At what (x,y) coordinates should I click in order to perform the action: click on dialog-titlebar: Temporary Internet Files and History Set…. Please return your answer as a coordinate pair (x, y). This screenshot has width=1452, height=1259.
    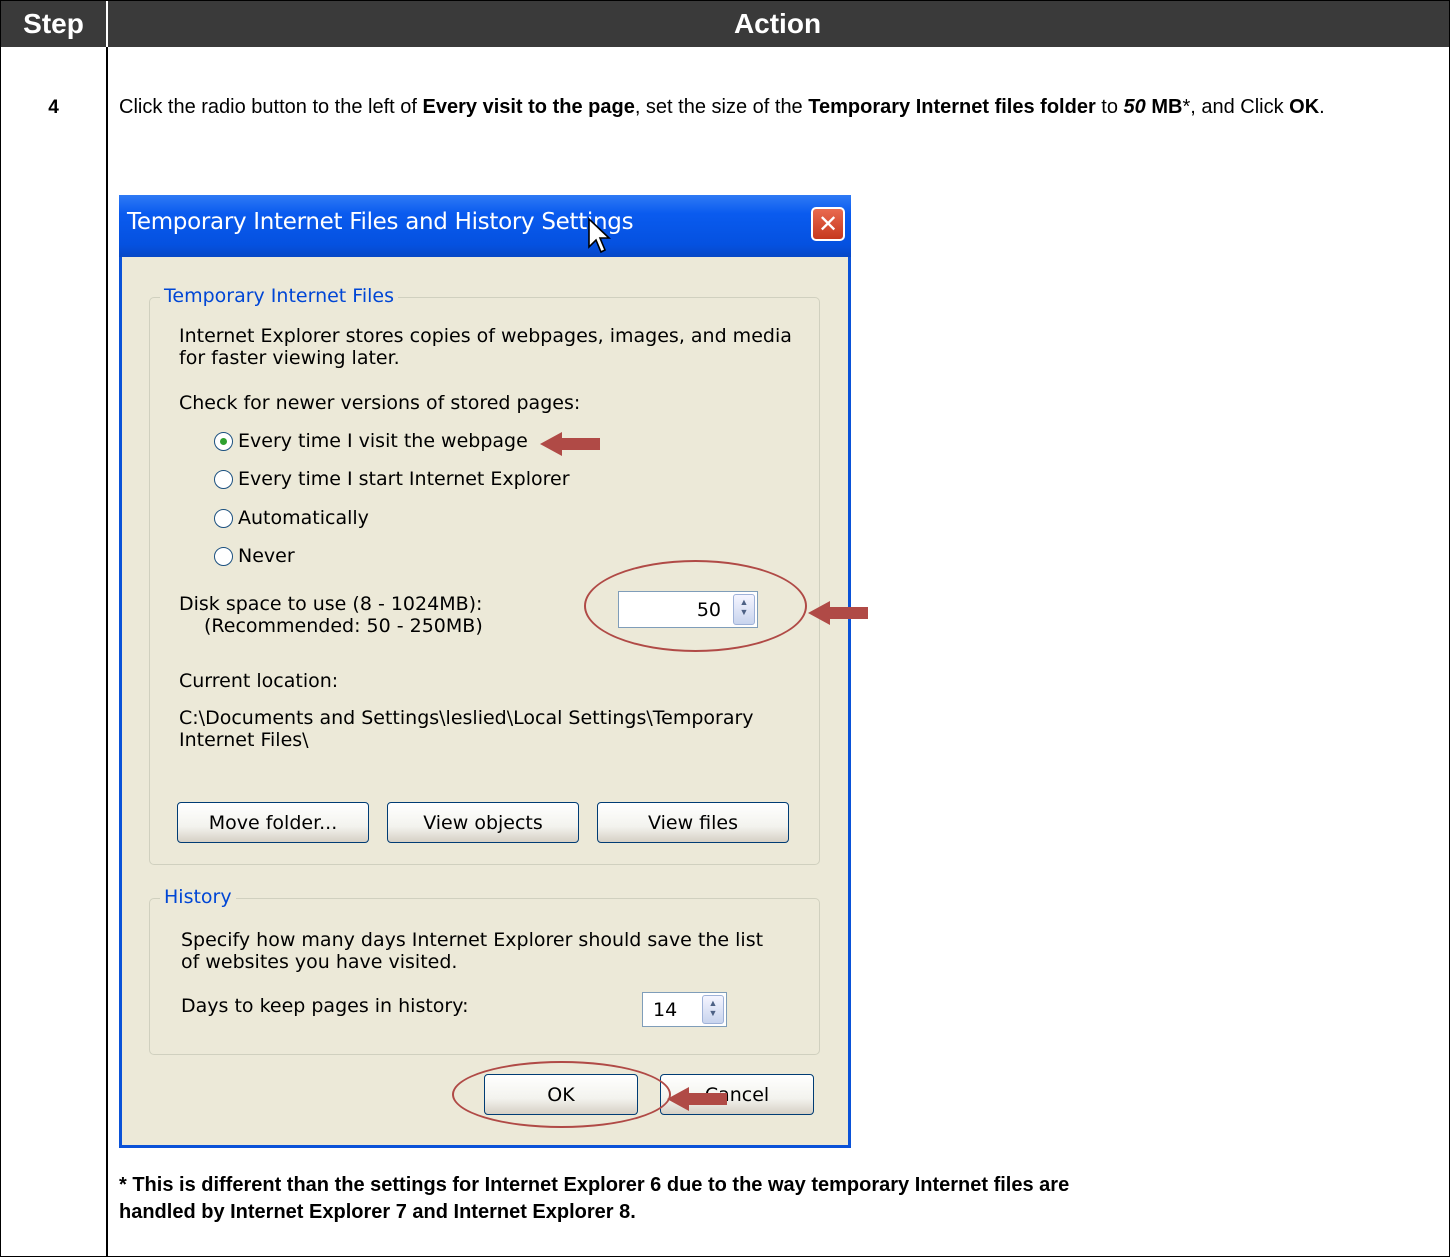
    Looking at the image, I should click on (485, 226).